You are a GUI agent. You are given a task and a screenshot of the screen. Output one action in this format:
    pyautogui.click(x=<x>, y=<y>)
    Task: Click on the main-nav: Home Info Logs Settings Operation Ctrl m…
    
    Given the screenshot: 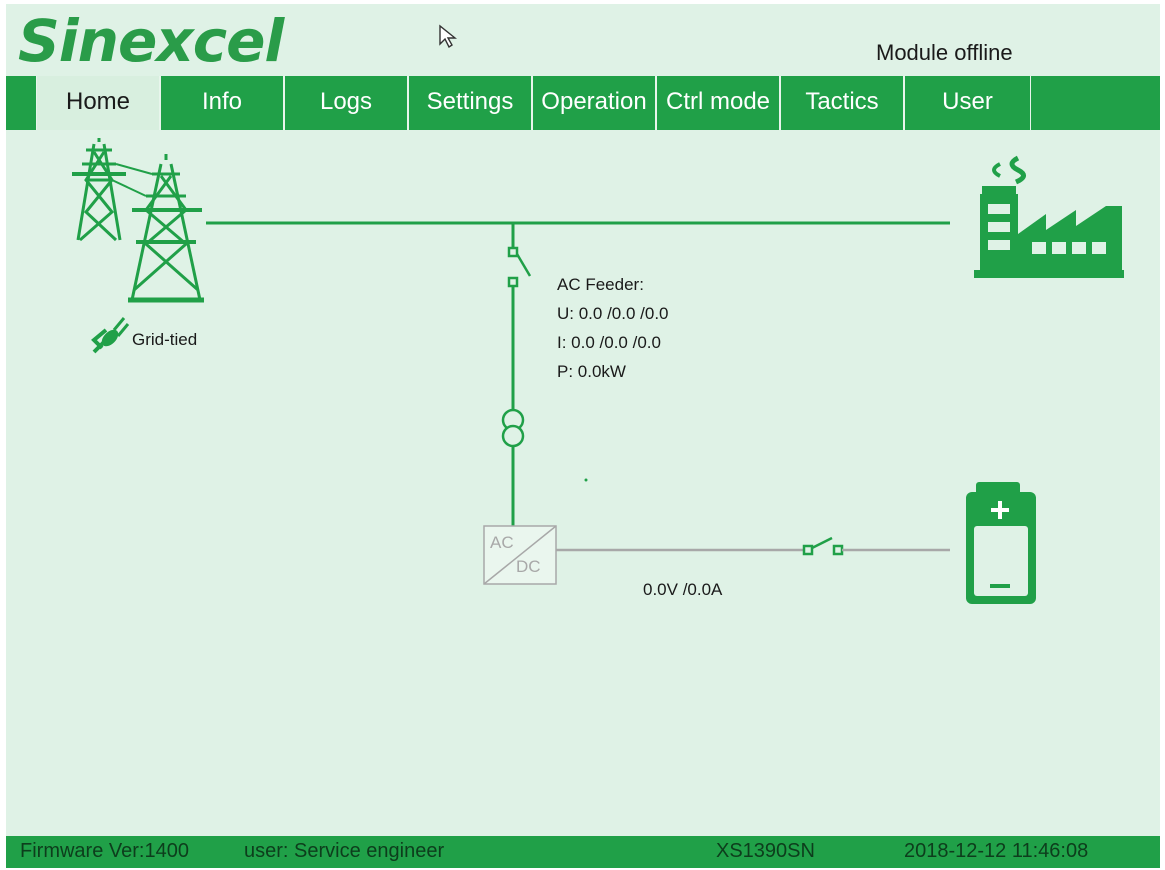 What is the action you would take?
    pyautogui.click(x=583, y=103)
    